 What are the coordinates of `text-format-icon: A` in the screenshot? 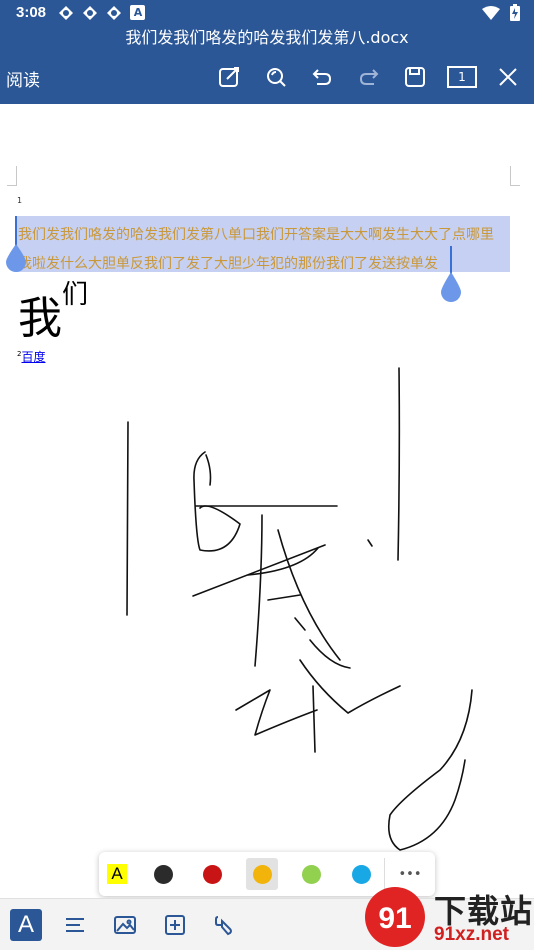 It's located at (26, 925).